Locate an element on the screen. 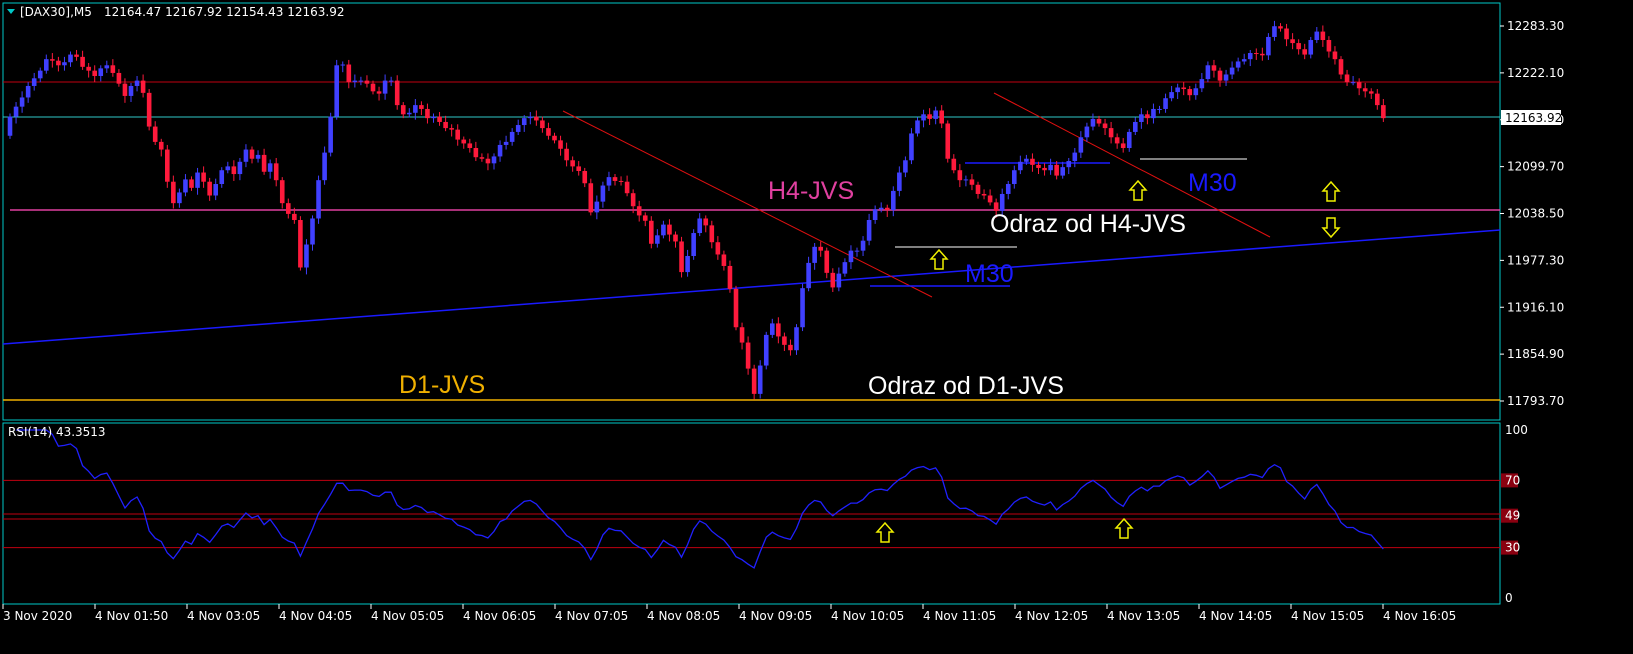  y-tick-label: 11977.30 is located at coordinates (1535, 260).